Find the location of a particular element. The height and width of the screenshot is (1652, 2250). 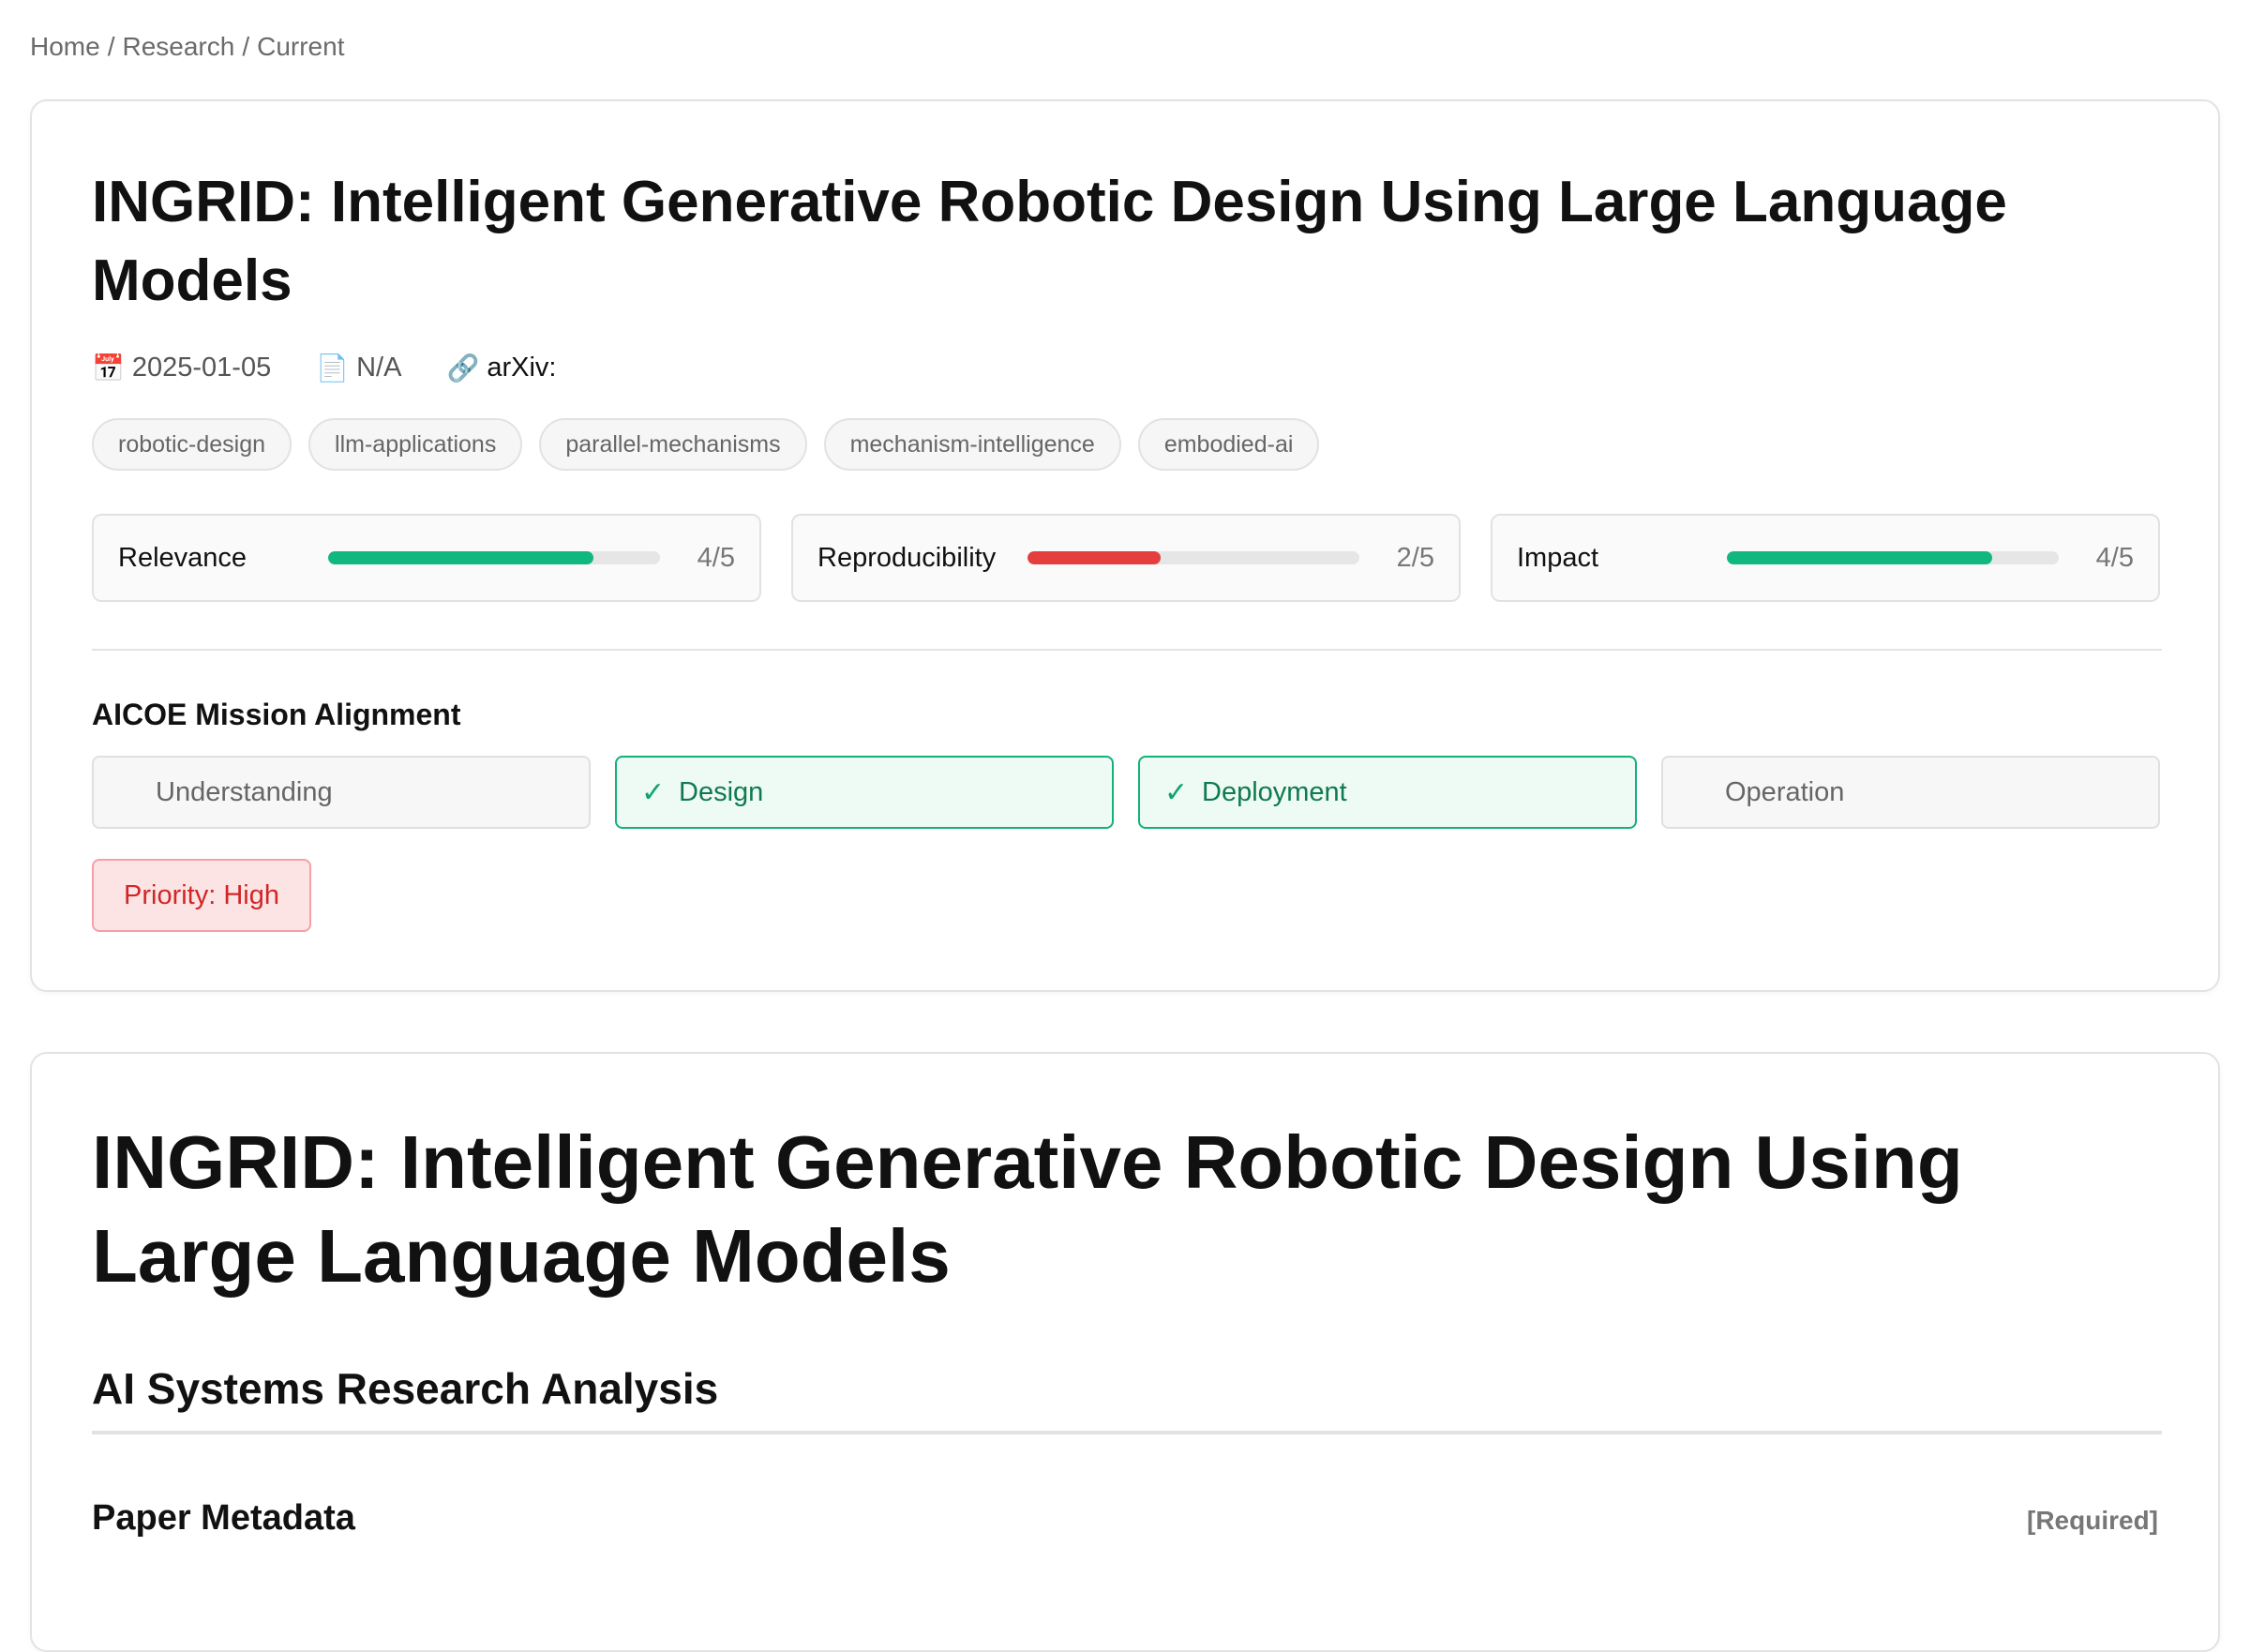

score-relevance: Relevance 4/5 is located at coordinates (426, 558).